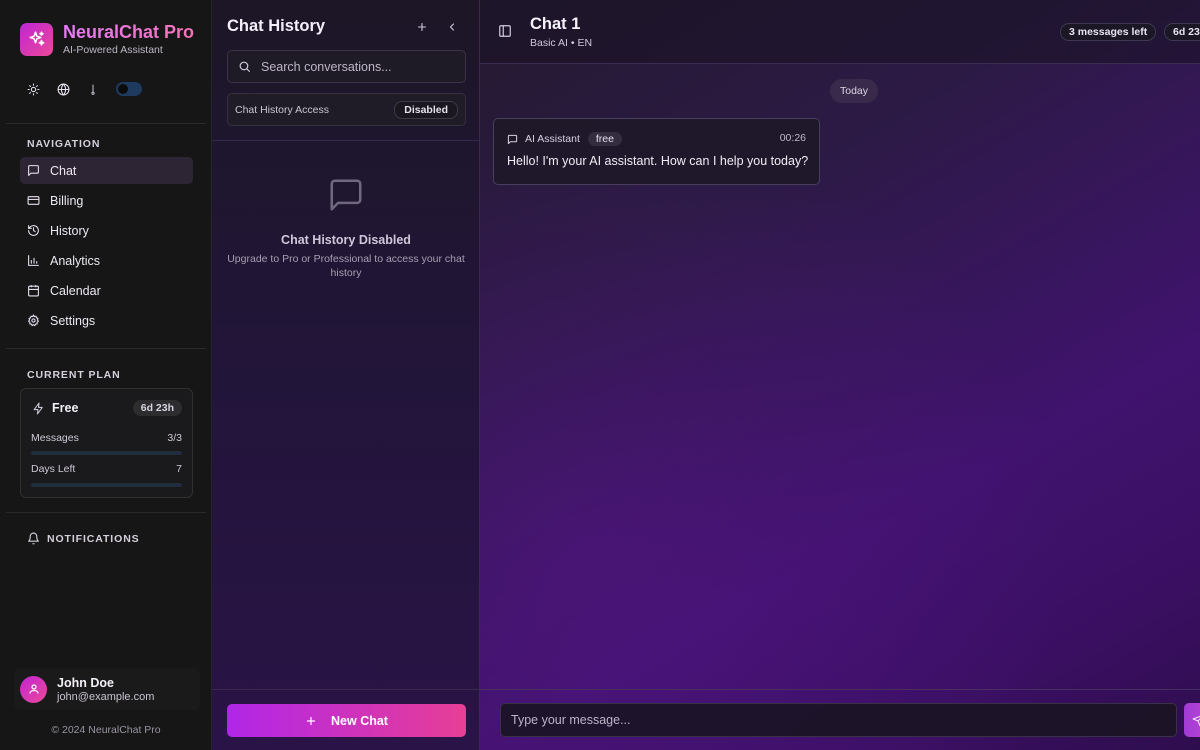  What do you see at coordinates (1108, 32) in the screenshot?
I see `messages-left-badge: 3 messages left` at bounding box center [1108, 32].